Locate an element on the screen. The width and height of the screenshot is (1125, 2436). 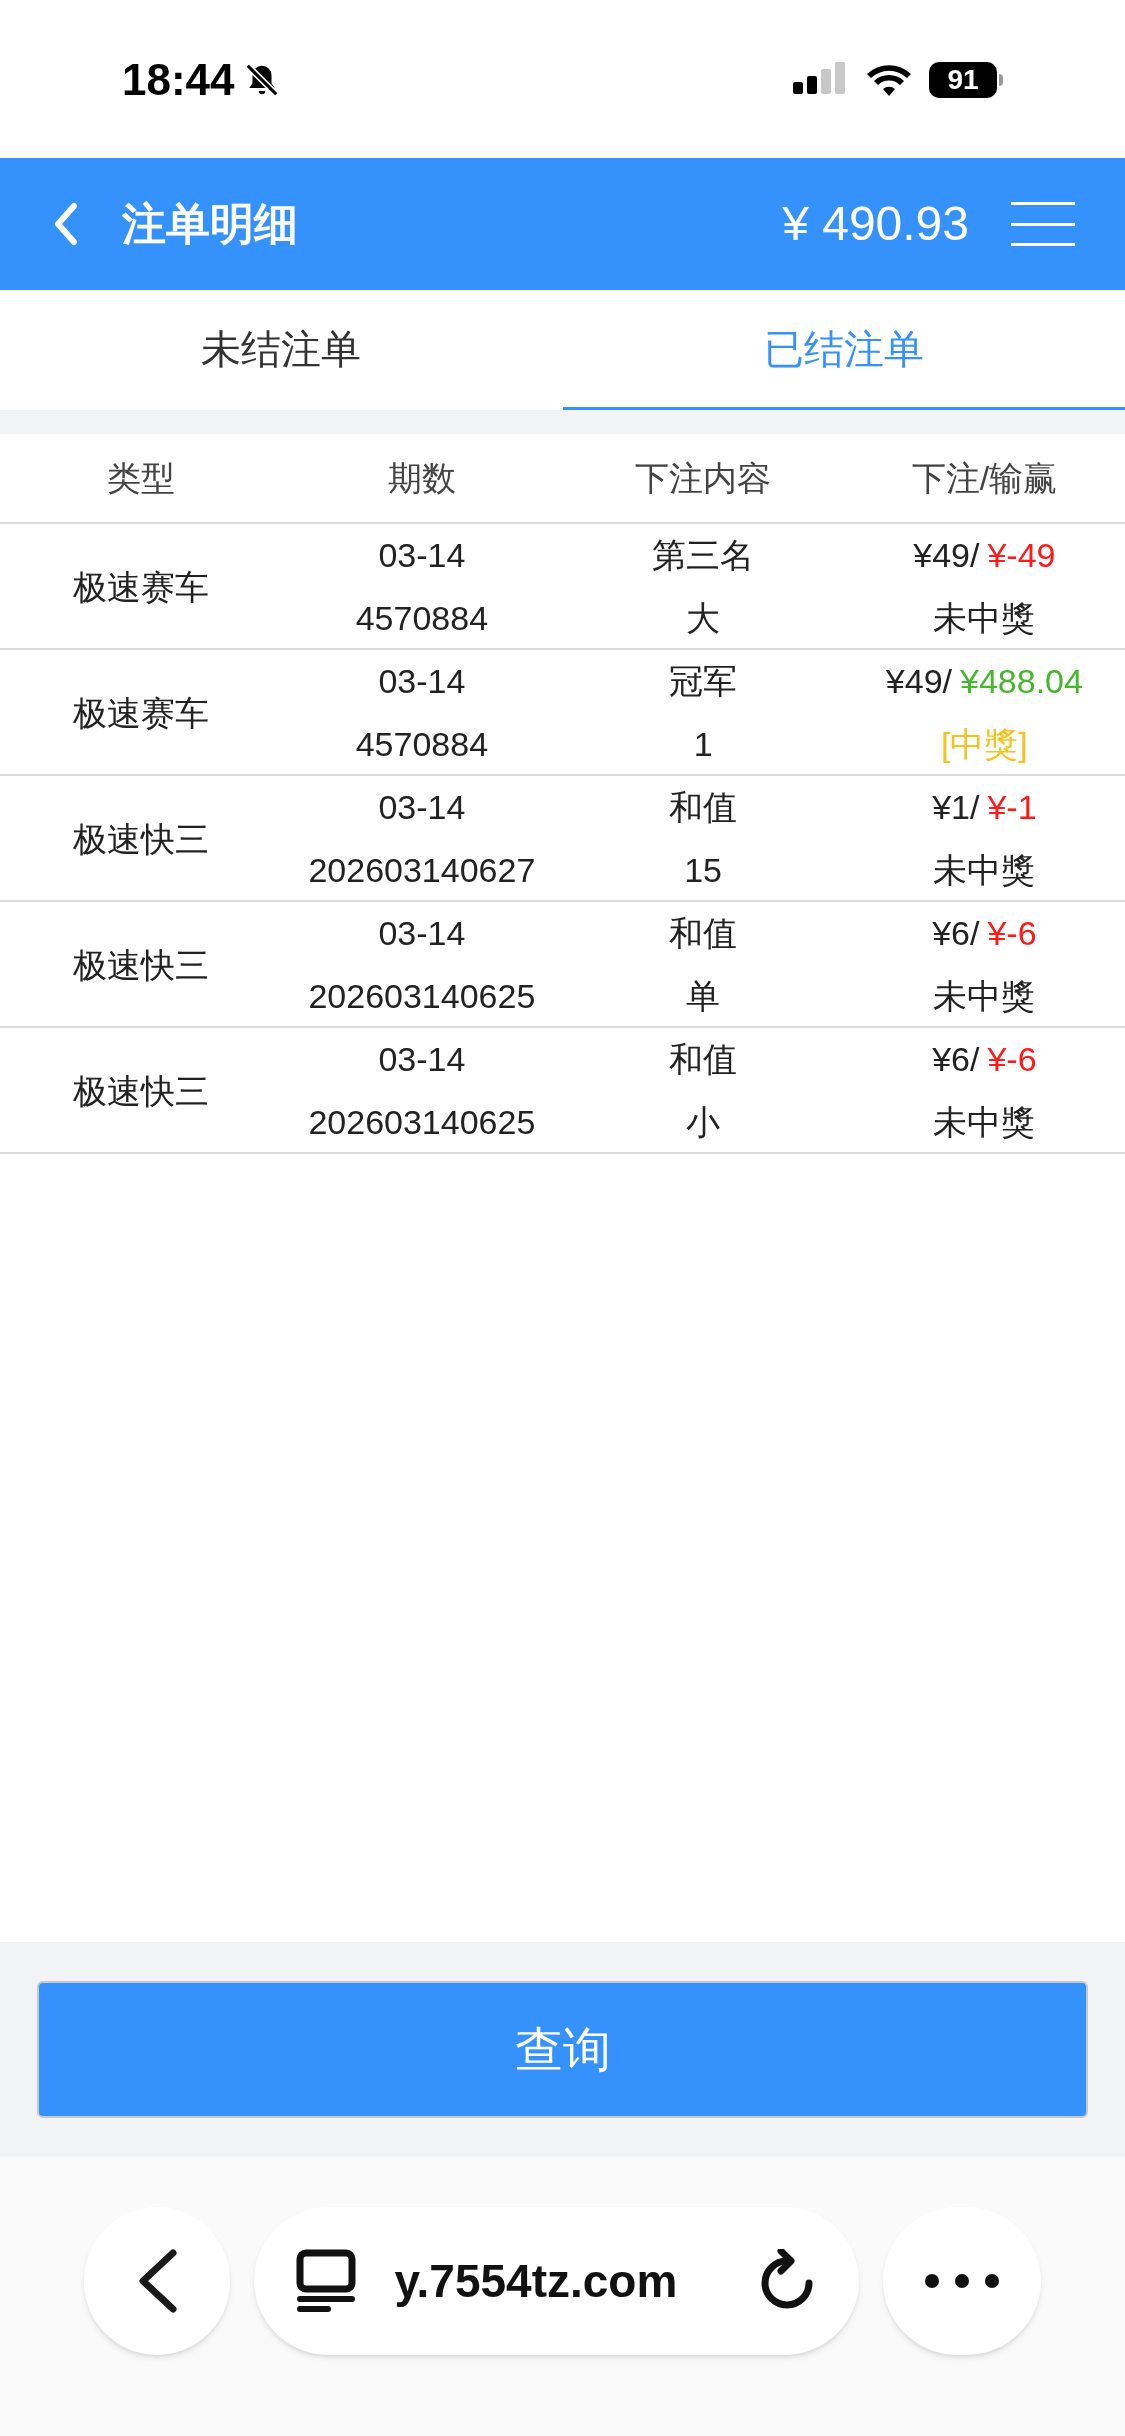
payout-amount: ¥488.04 is located at coordinates (1021, 681).